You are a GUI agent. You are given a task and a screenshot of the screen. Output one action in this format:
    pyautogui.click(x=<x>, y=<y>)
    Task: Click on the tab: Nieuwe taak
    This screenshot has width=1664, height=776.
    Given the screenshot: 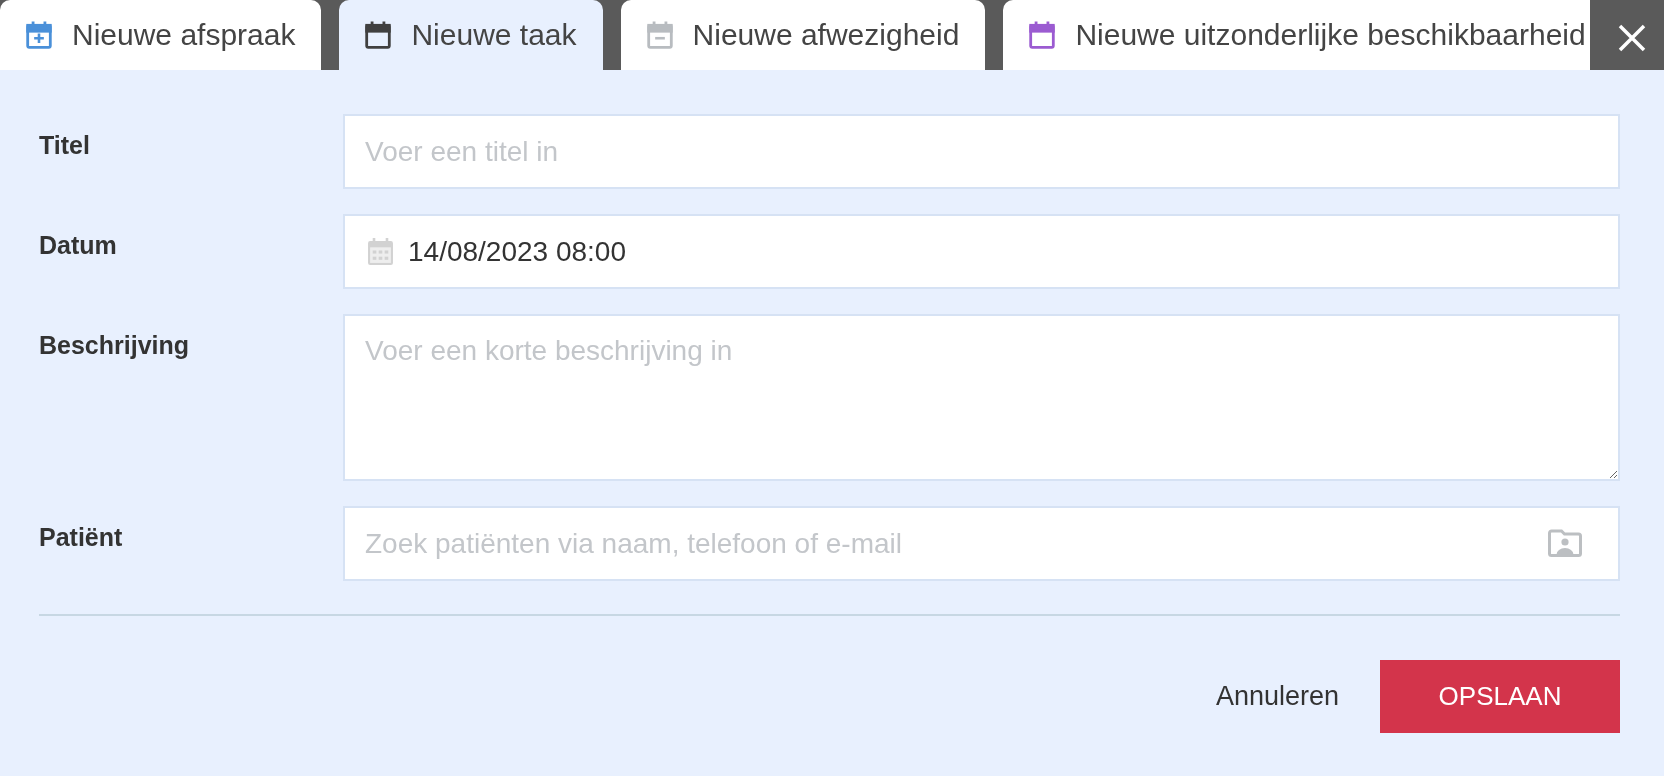 What is the action you would take?
    pyautogui.click(x=471, y=35)
    